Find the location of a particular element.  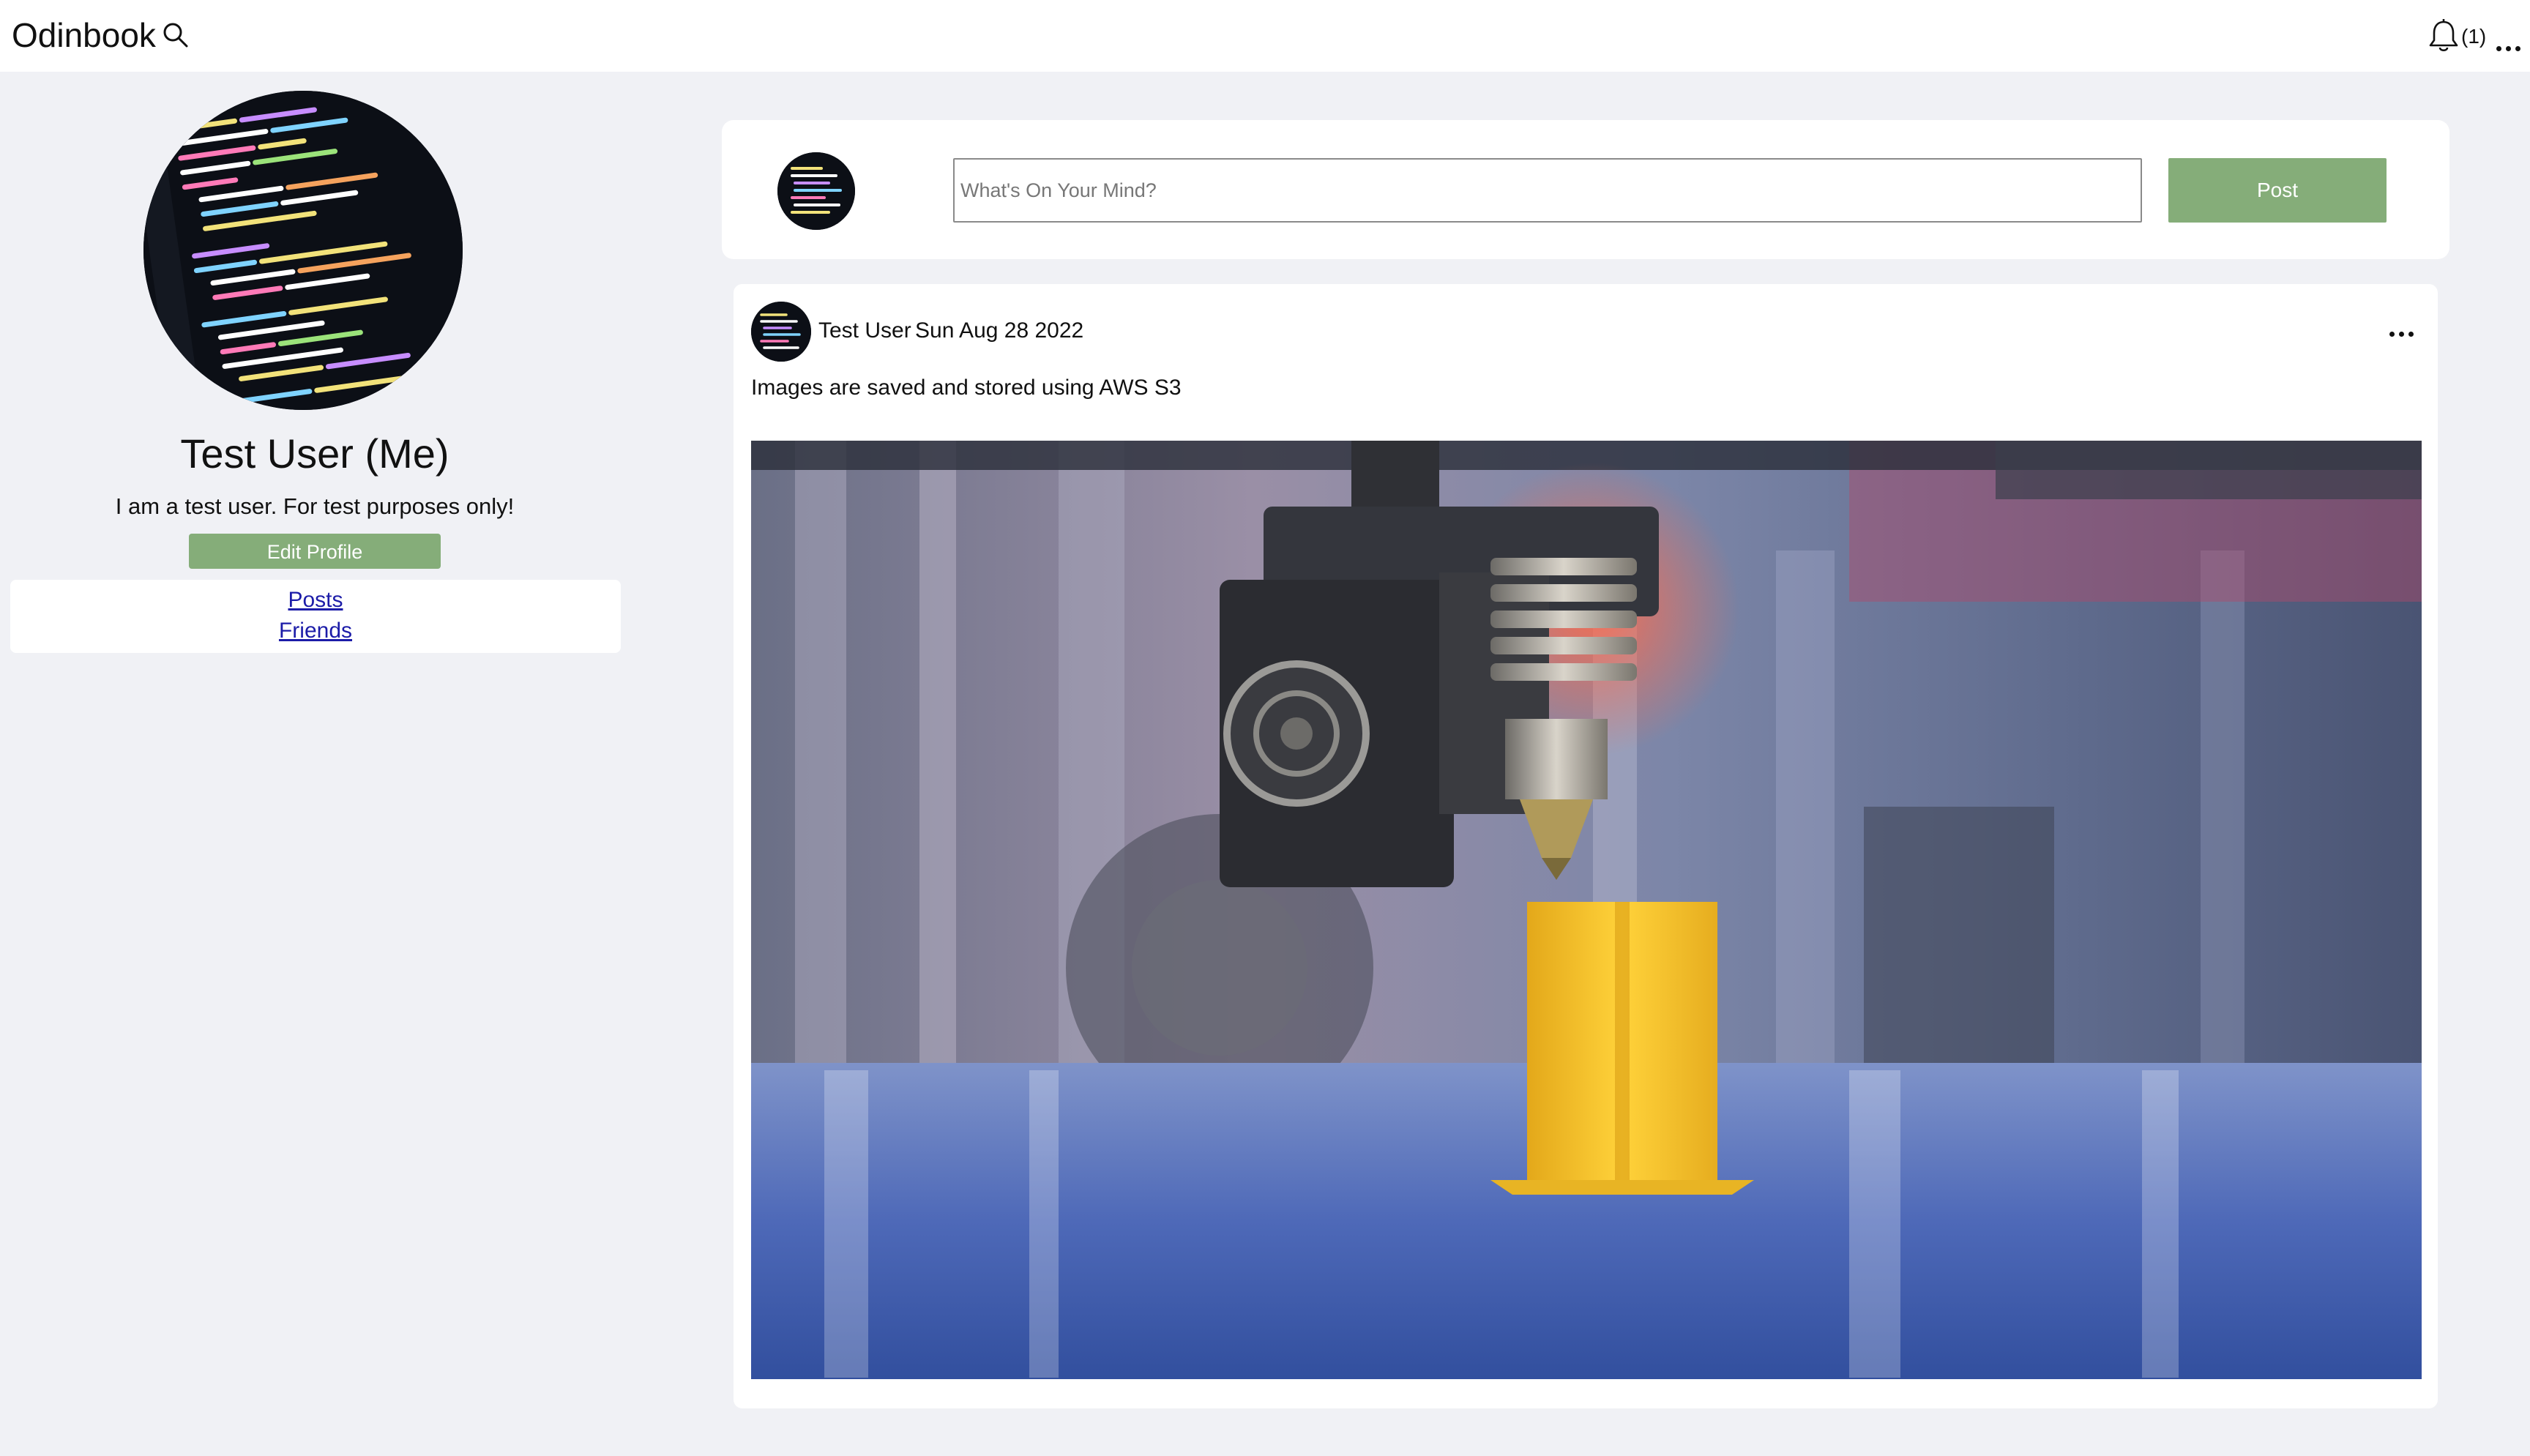

profile-links-panel: Posts Friends is located at coordinates (316, 616).